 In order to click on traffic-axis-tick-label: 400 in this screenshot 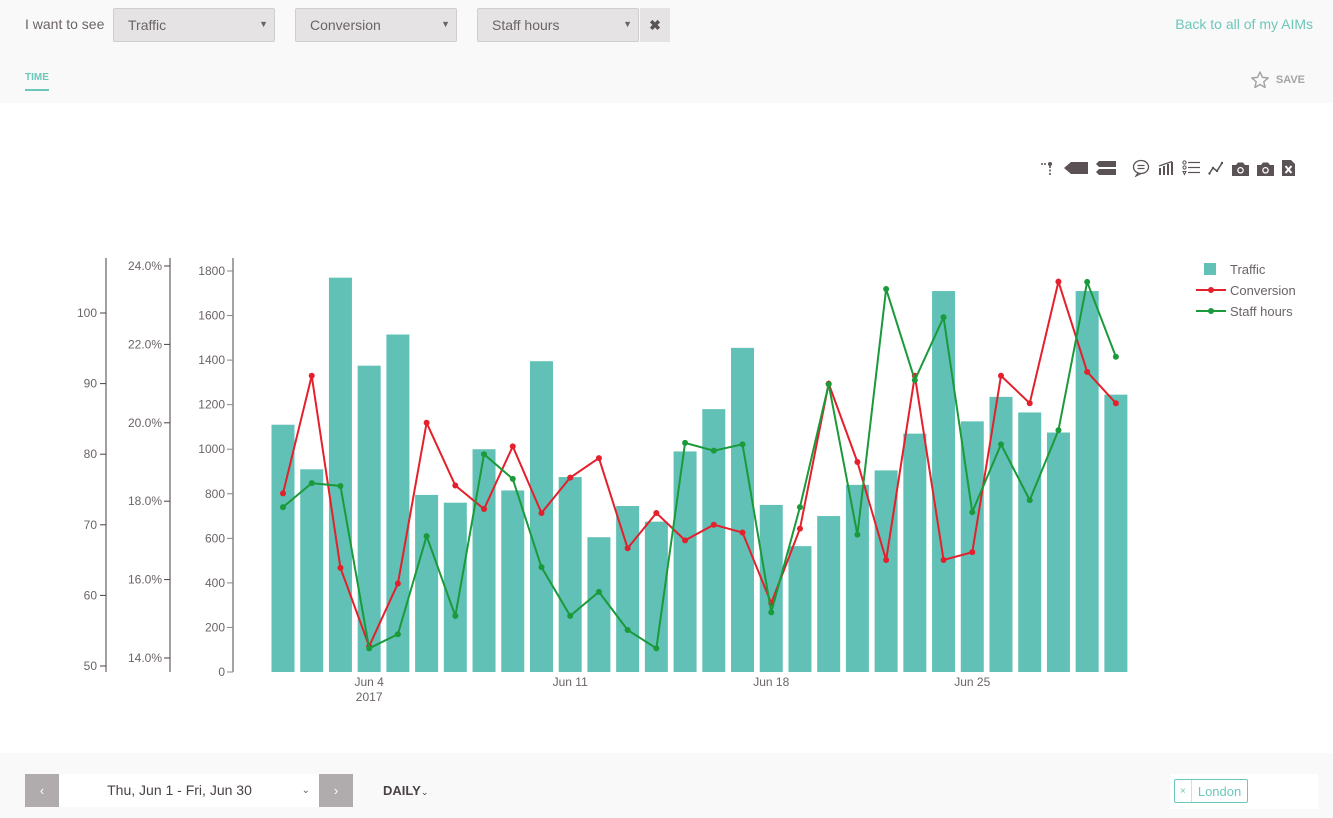, I will do `click(215, 583)`.